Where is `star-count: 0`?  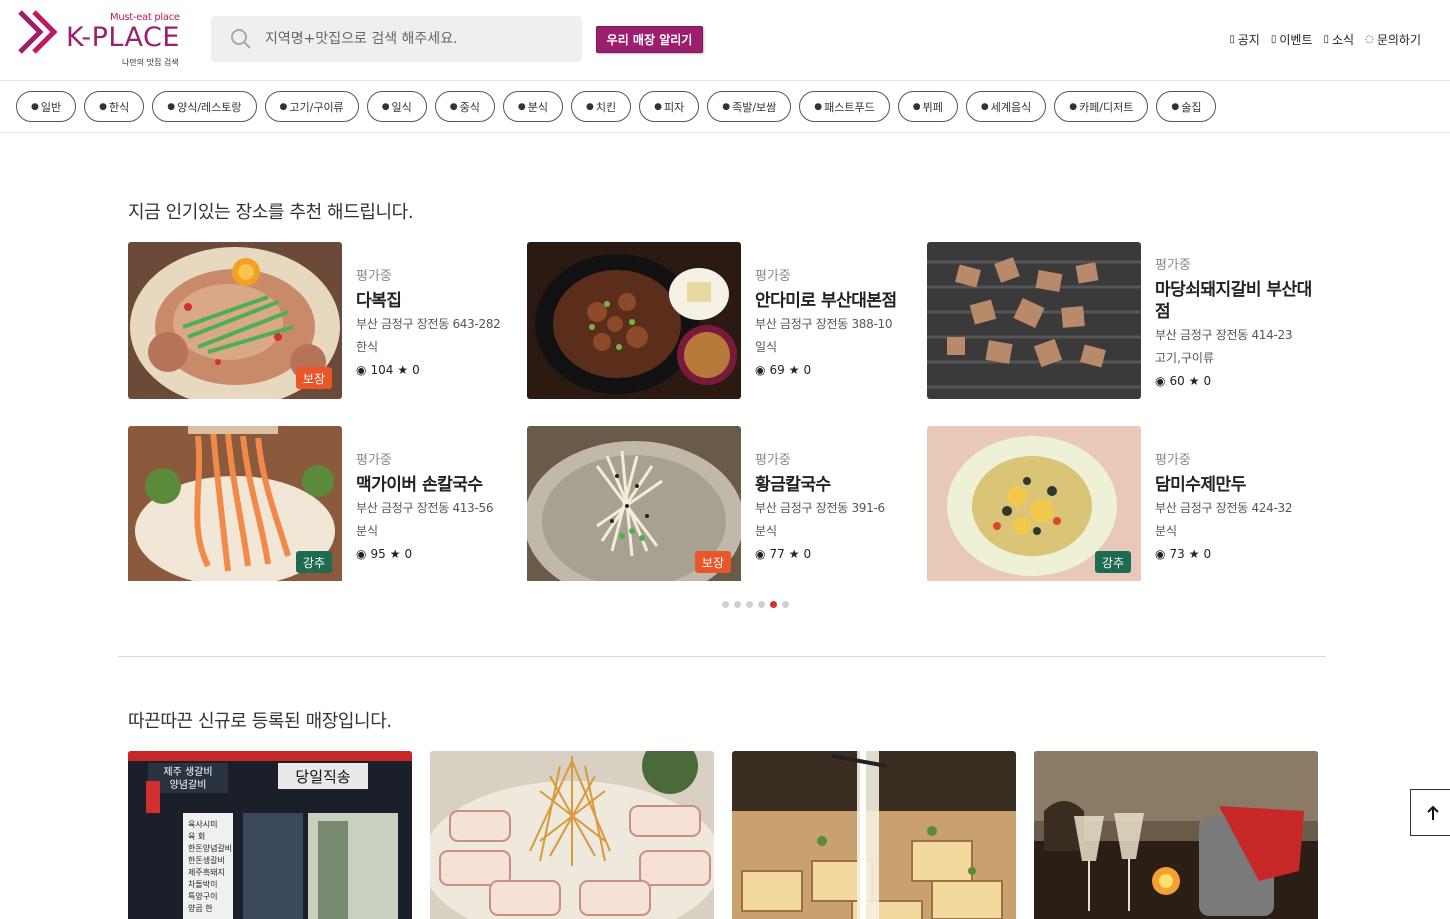 star-count: 0 is located at coordinates (807, 553).